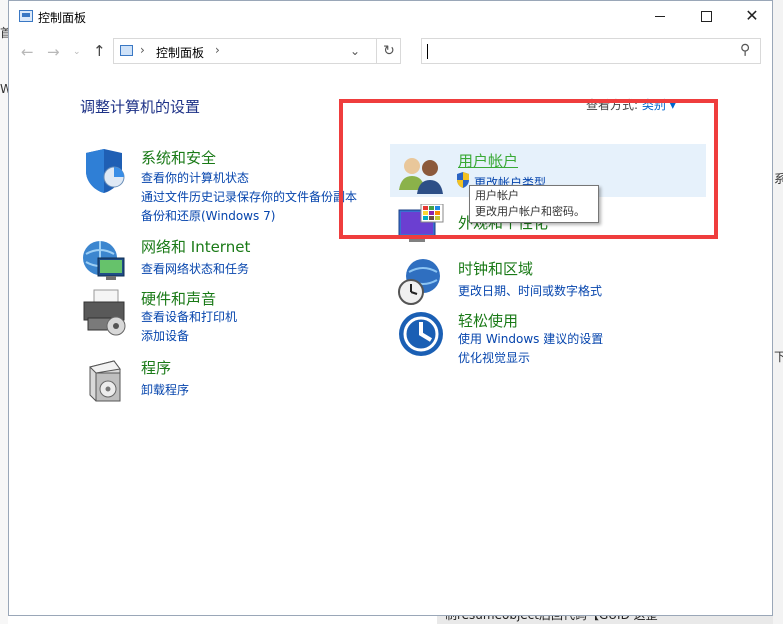 The height and width of the screenshot is (624, 783). I want to click on background-text: 下, so click(778, 357).